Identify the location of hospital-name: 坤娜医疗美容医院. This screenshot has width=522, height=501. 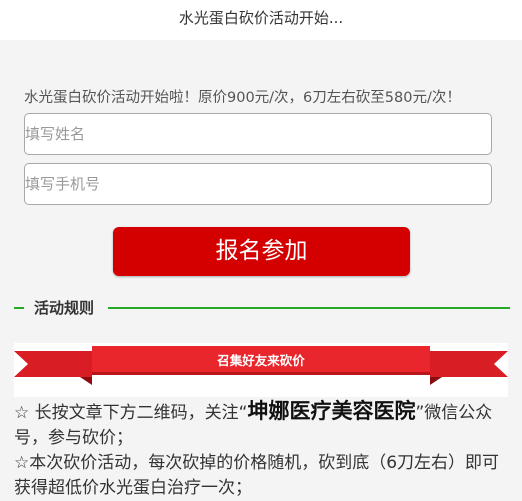
(331, 411).